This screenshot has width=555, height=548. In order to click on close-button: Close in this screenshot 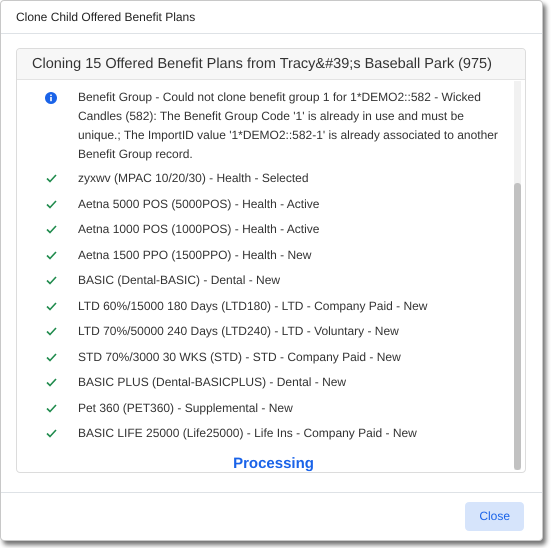, I will do `click(494, 516)`.